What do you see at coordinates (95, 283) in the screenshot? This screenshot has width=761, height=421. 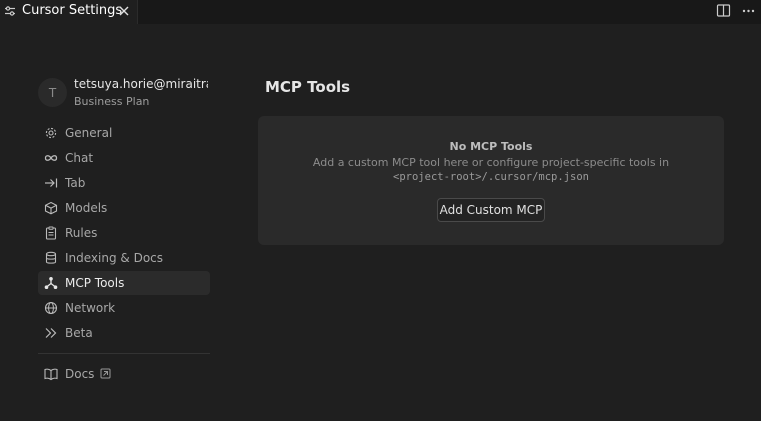 I see `sidebar-item-label: MCP Tools` at bounding box center [95, 283].